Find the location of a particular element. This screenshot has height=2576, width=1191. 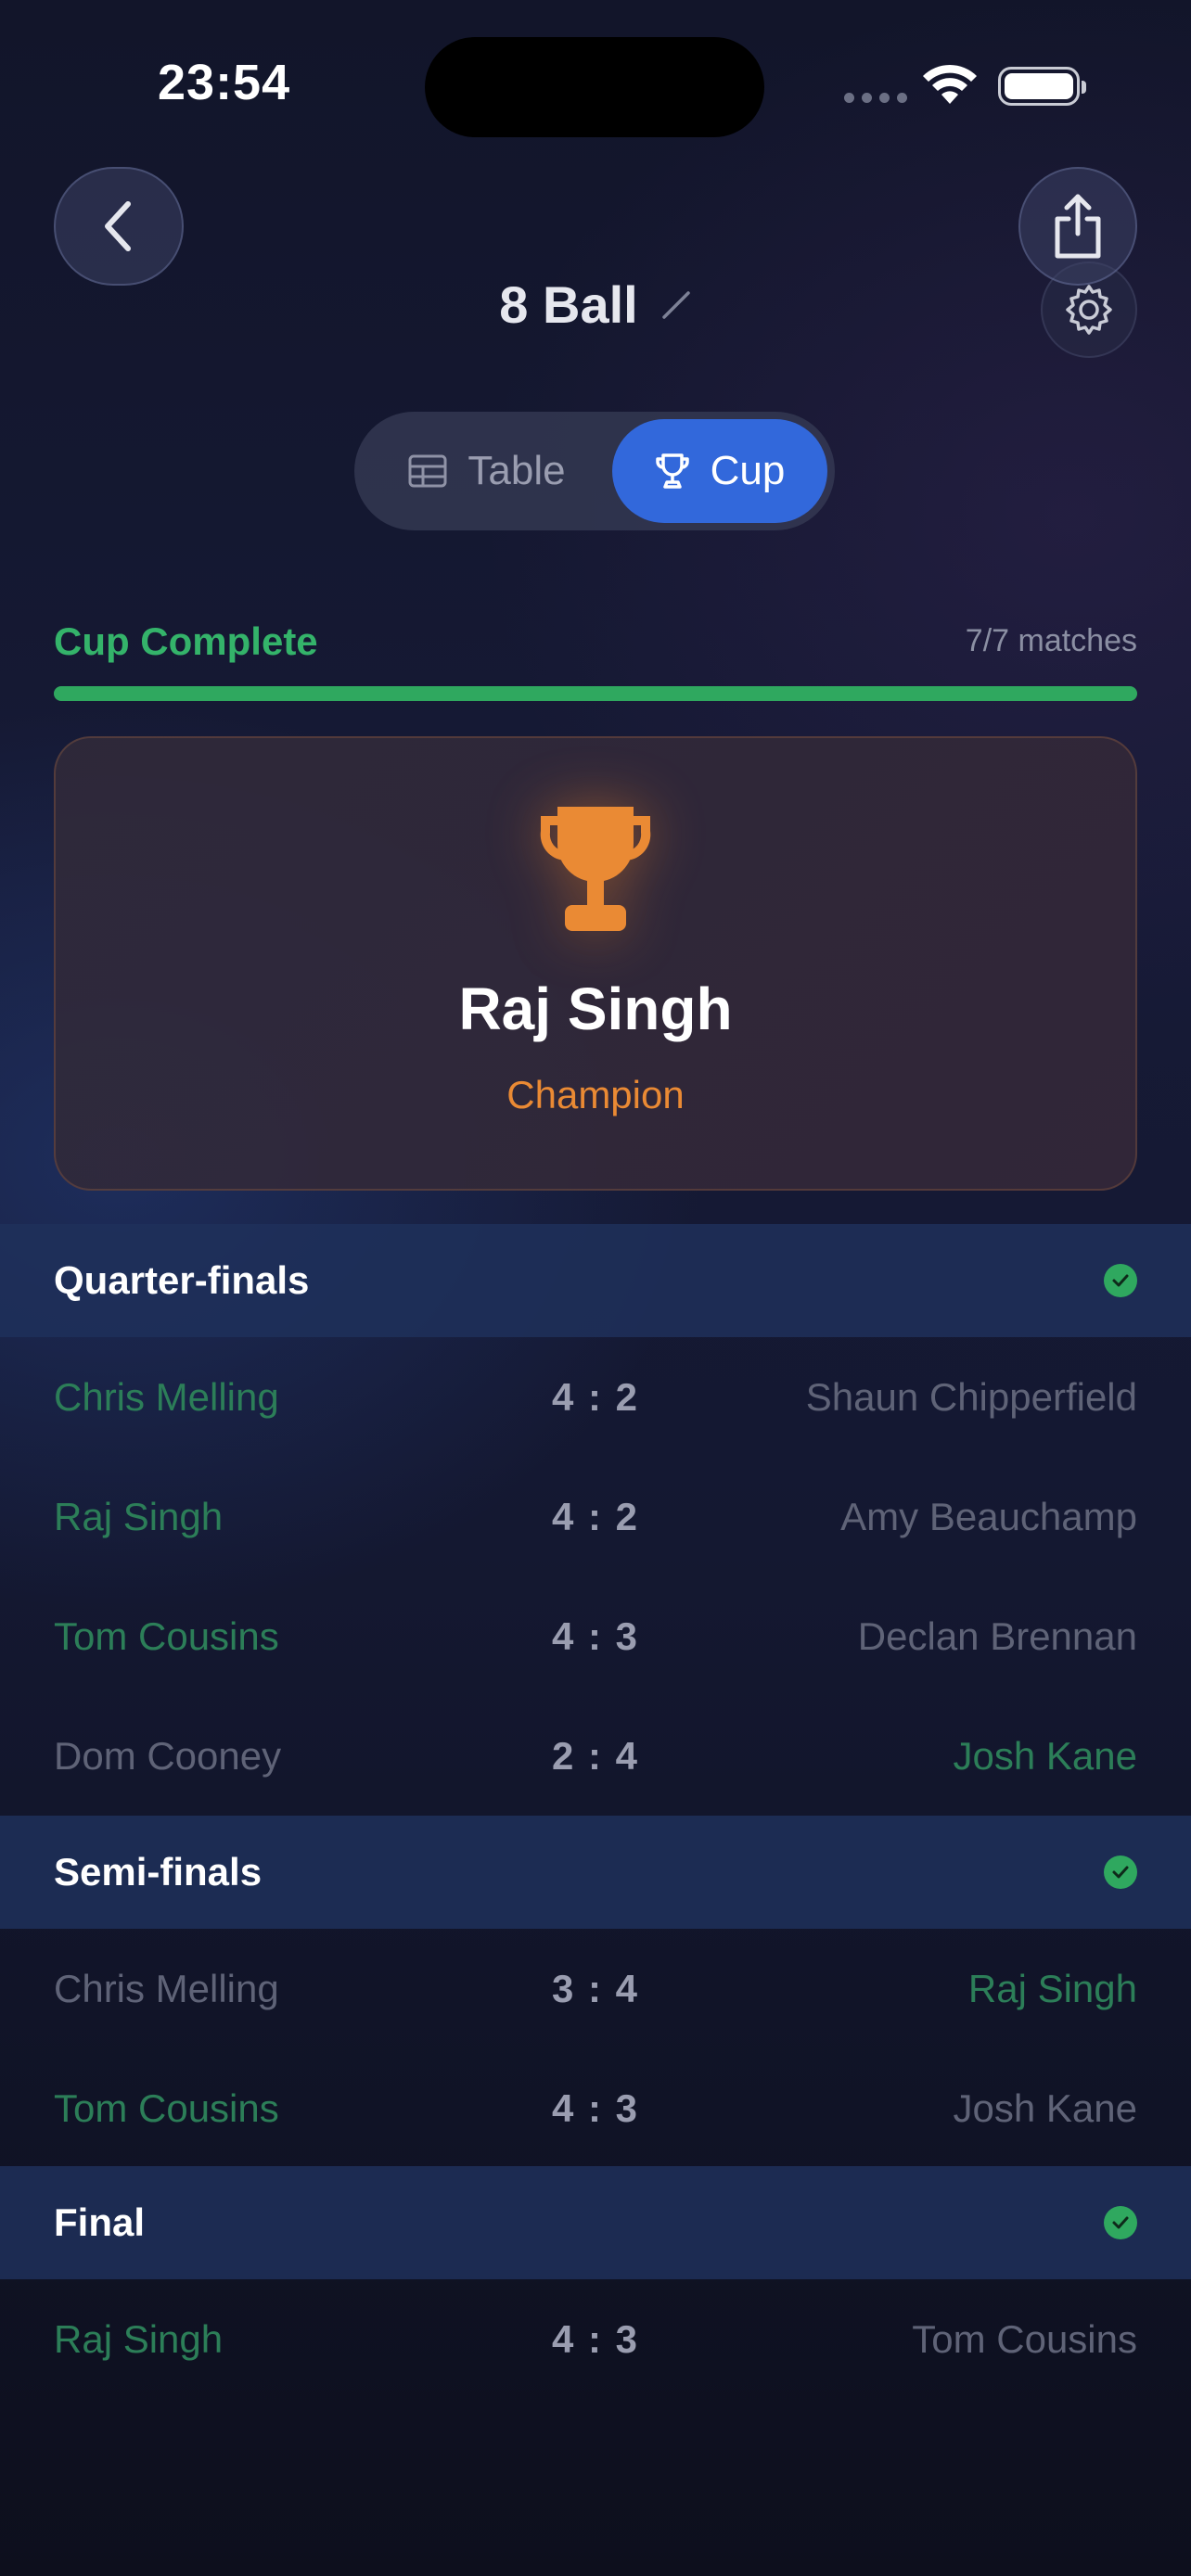

tab-cup-label: Cup is located at coordinates (748, 470).